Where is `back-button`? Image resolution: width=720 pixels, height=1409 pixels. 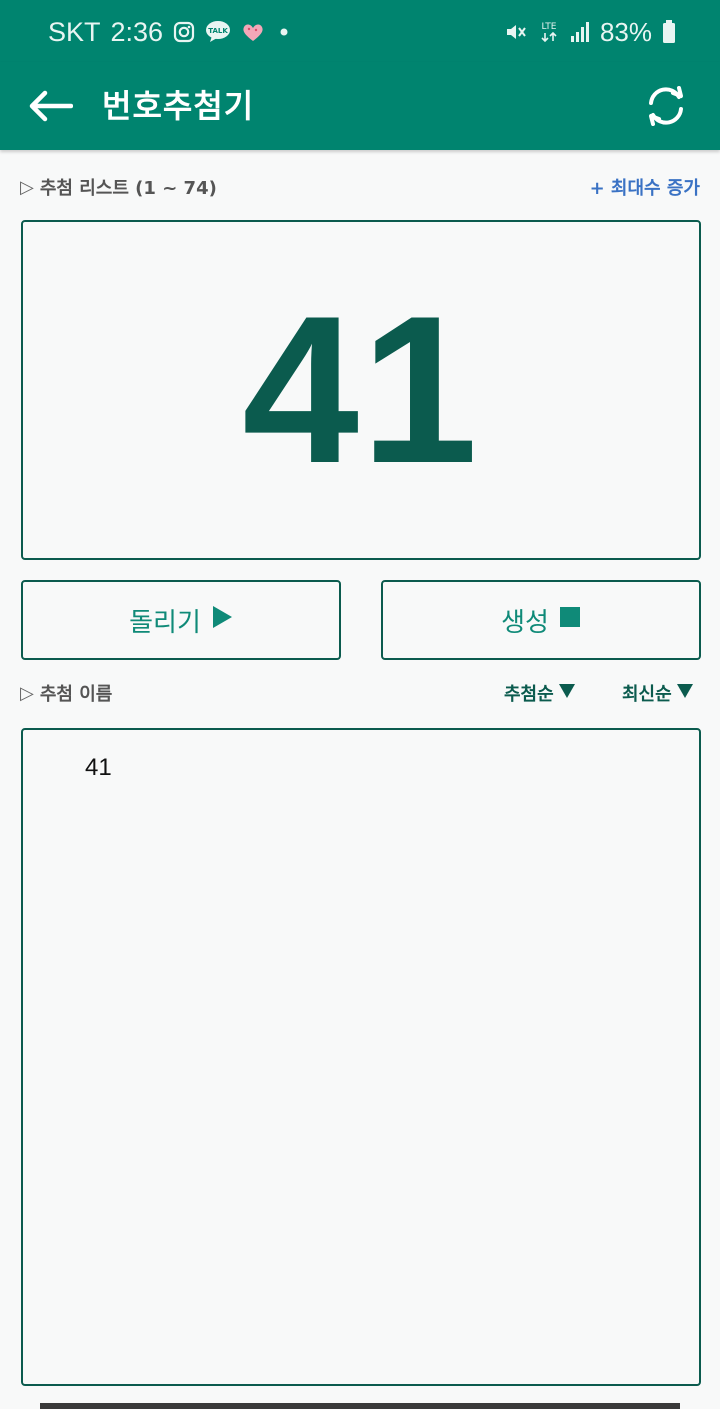
back-button is located at coordinates (50, 106).